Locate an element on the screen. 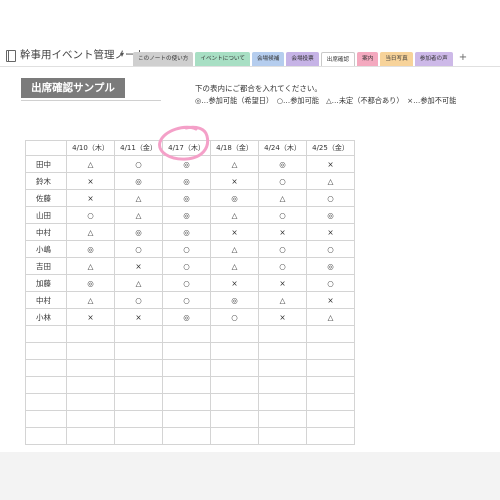 This screenshot has height=500, width=500. chevron-down-icon: ▾ is located at coordinates (122, 54).